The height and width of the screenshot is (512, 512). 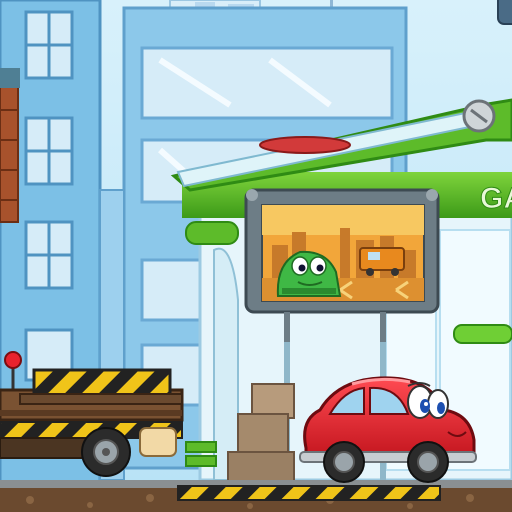 What do you see at coordinates (309, 493) in the screenshot?
I see `hazard-road-strip` at bounding box center [309, 493].